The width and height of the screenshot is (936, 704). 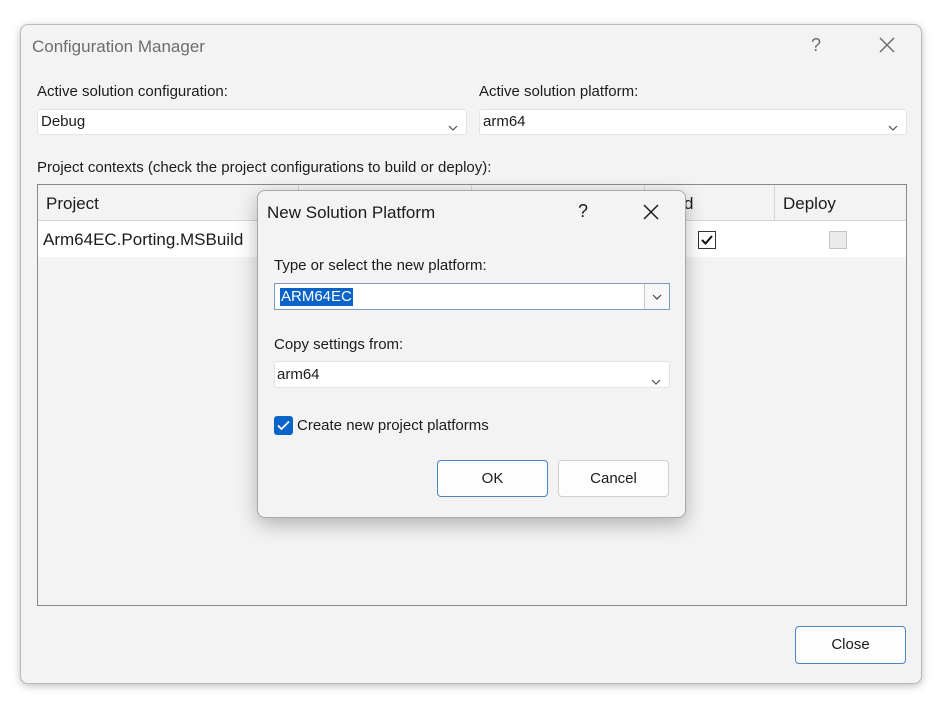 What do you see at coordinates (613, 478) in the screenshot?
I see `cancel-button: Cancel` at bounding box center [613, 478].